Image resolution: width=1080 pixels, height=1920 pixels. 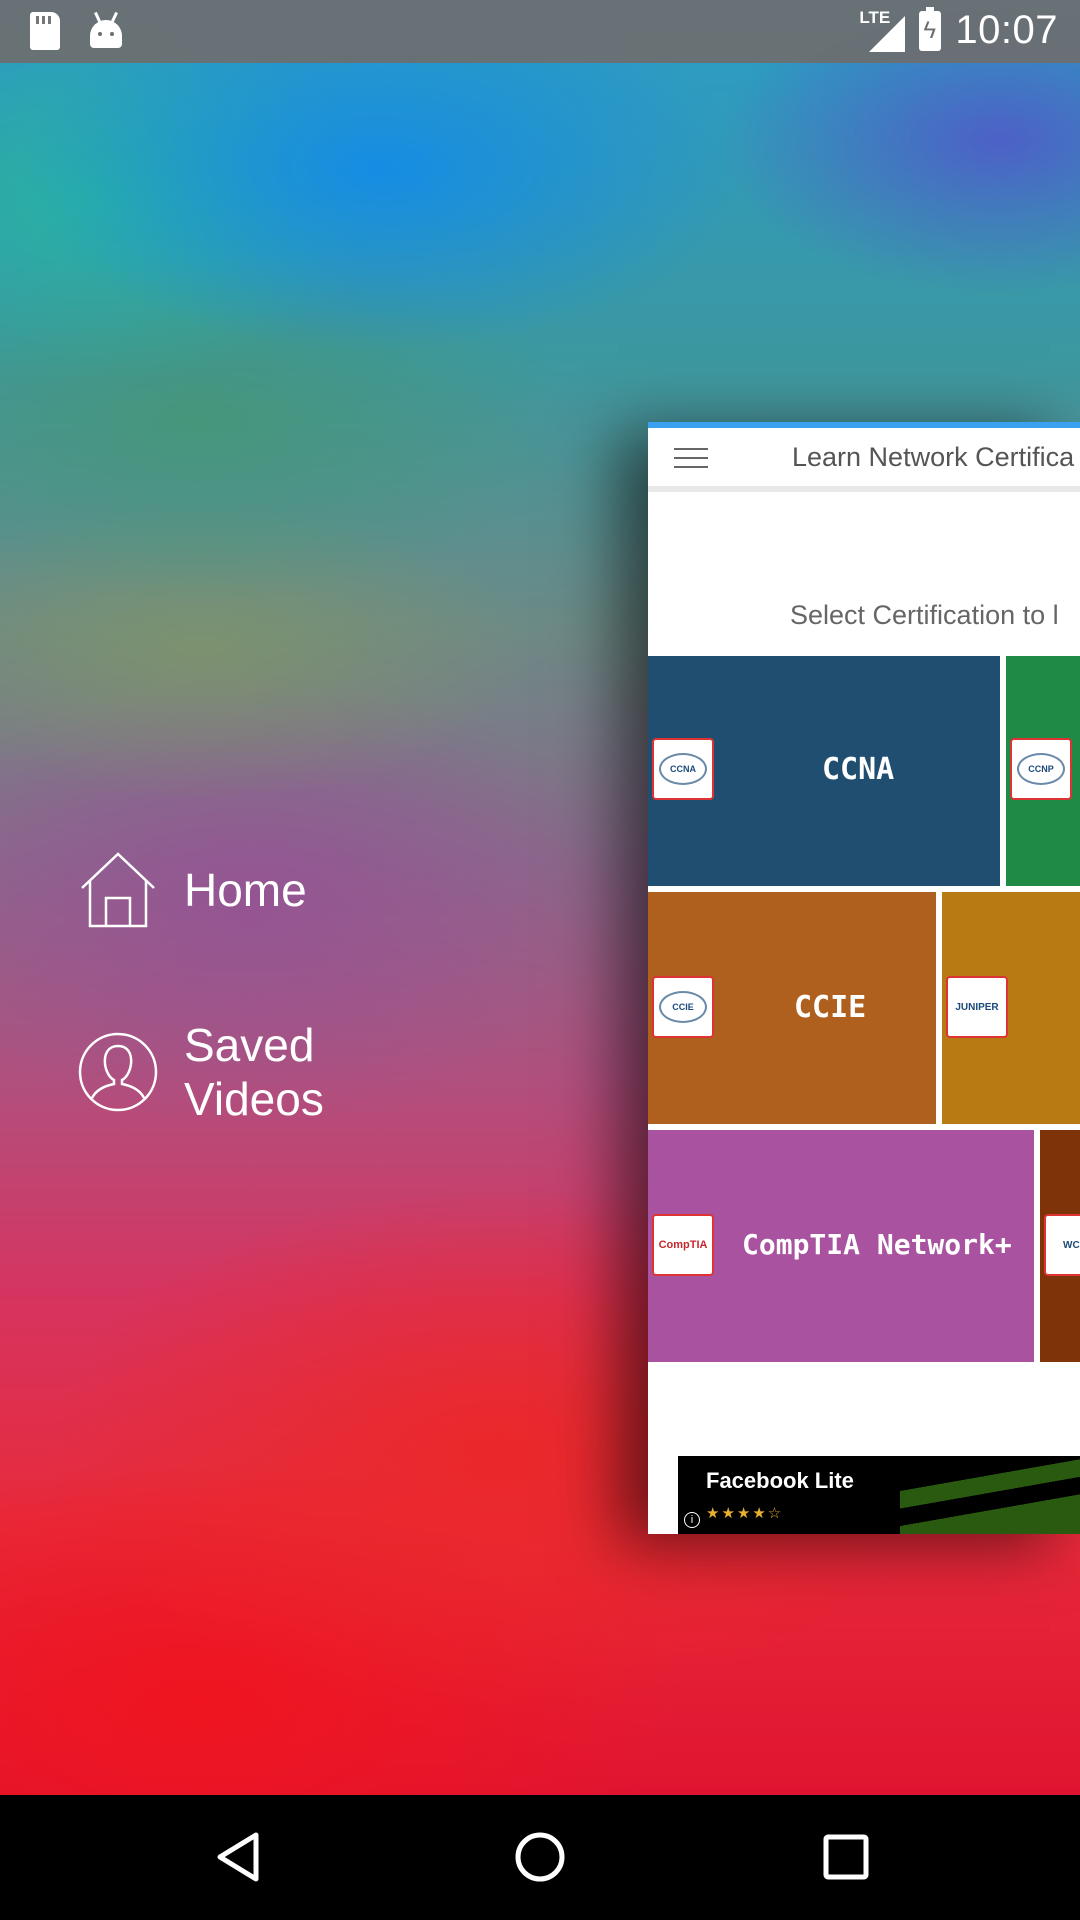 What do you see at coordinates (930, 28) in the screenshot?
I see `battery-charging-icon: ϟ` at bounding box center [930, 28].